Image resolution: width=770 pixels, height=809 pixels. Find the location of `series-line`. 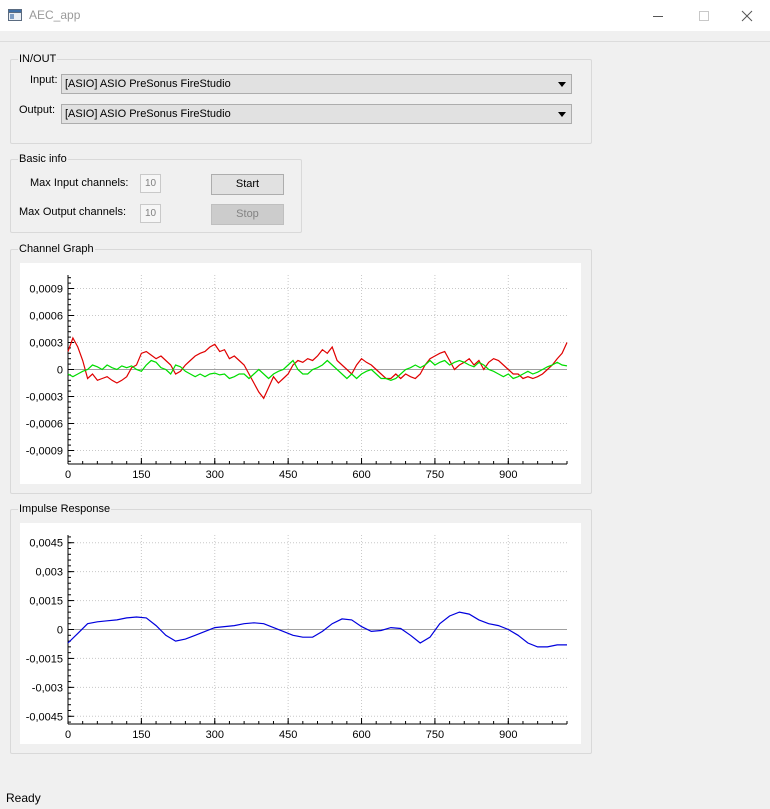

series-line is located at coordinates (317, 370).